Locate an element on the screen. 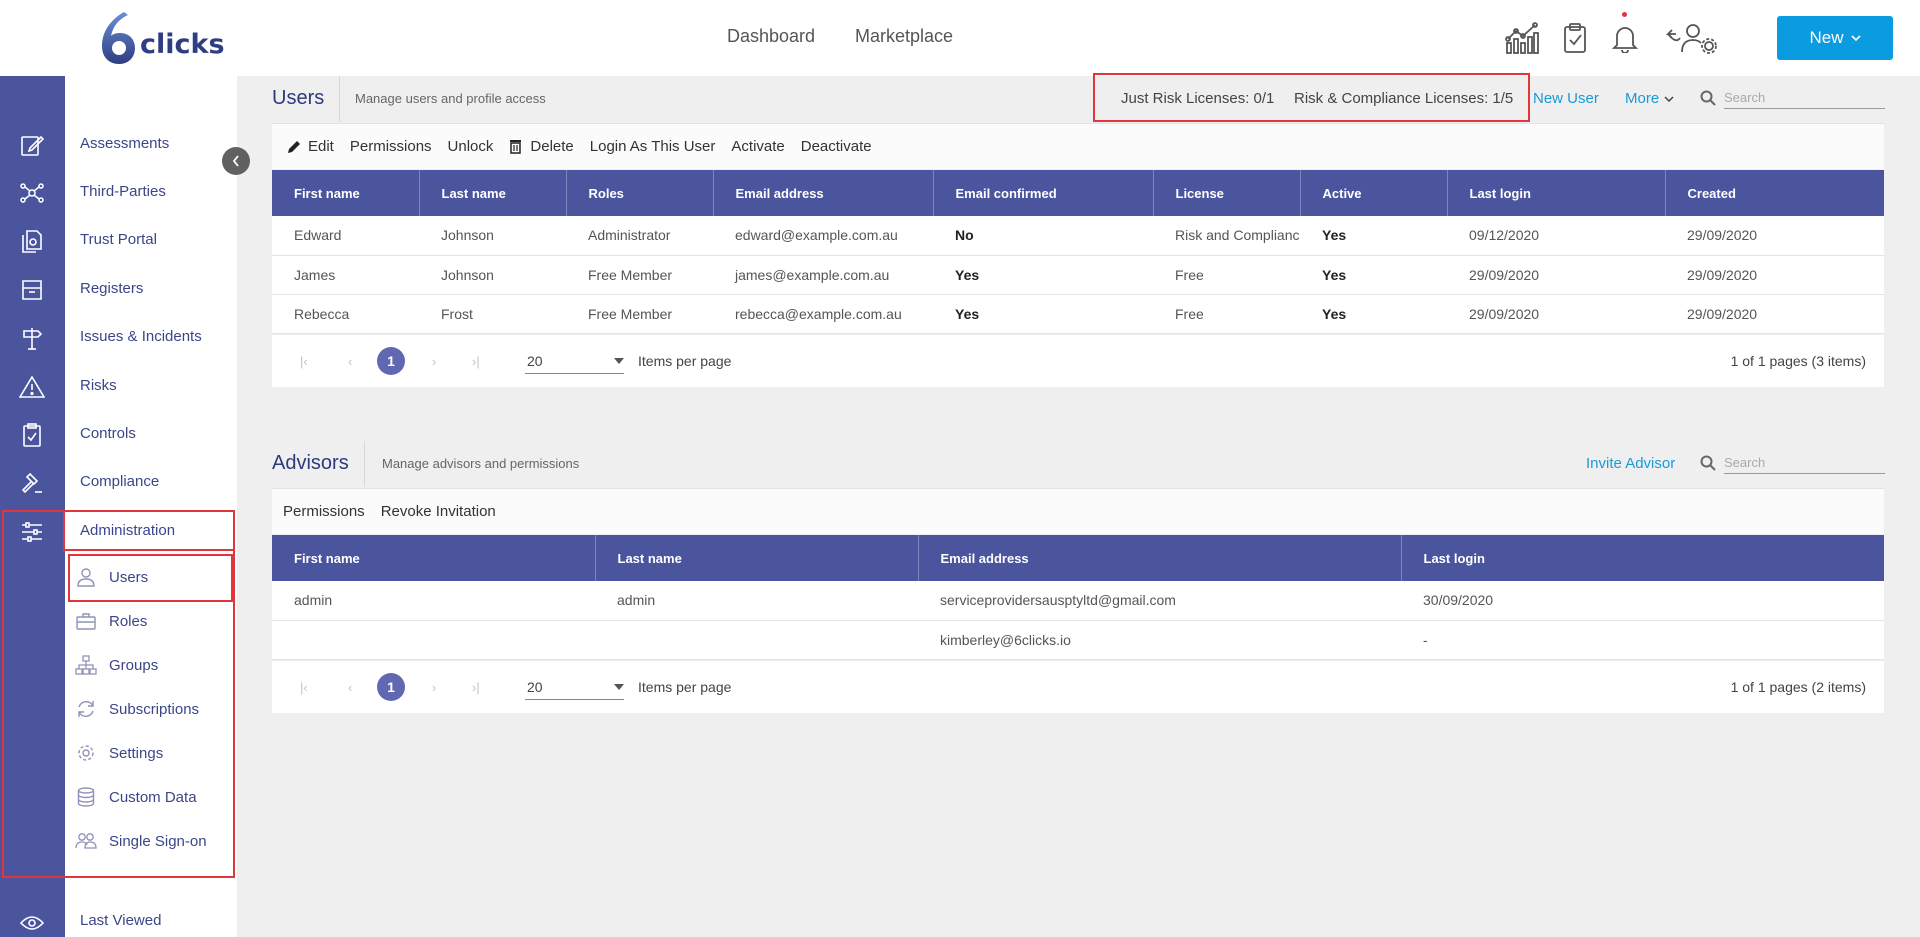  table-cell: - is located at coordinates (1642, 640).